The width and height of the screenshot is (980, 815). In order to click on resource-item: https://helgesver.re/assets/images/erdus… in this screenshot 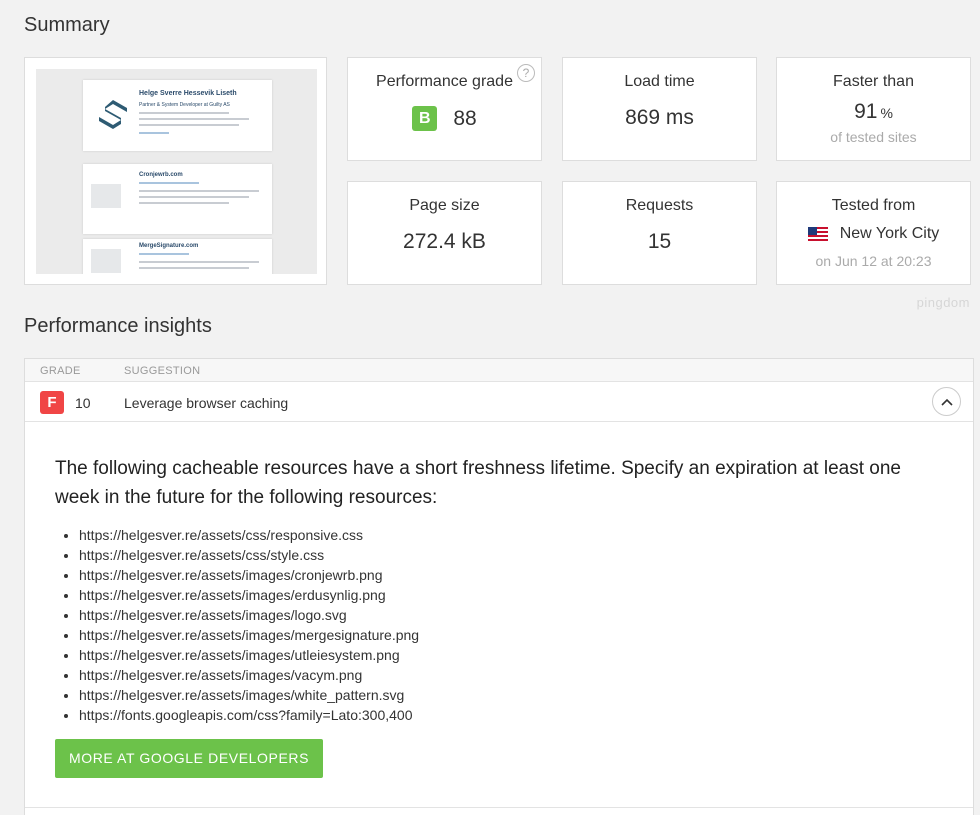, I will do `click(507, 595)`.